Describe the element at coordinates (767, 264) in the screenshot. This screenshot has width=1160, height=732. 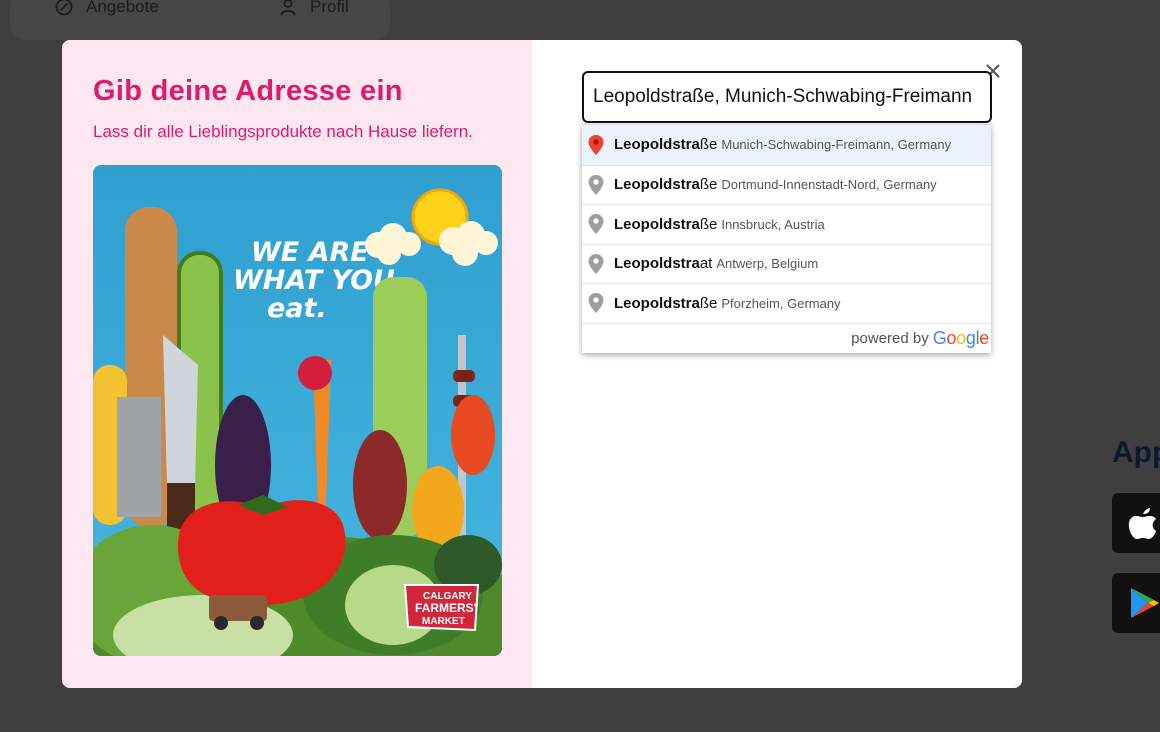
I see `suggestion-secondary: Antwerp, Belgium` at that location.